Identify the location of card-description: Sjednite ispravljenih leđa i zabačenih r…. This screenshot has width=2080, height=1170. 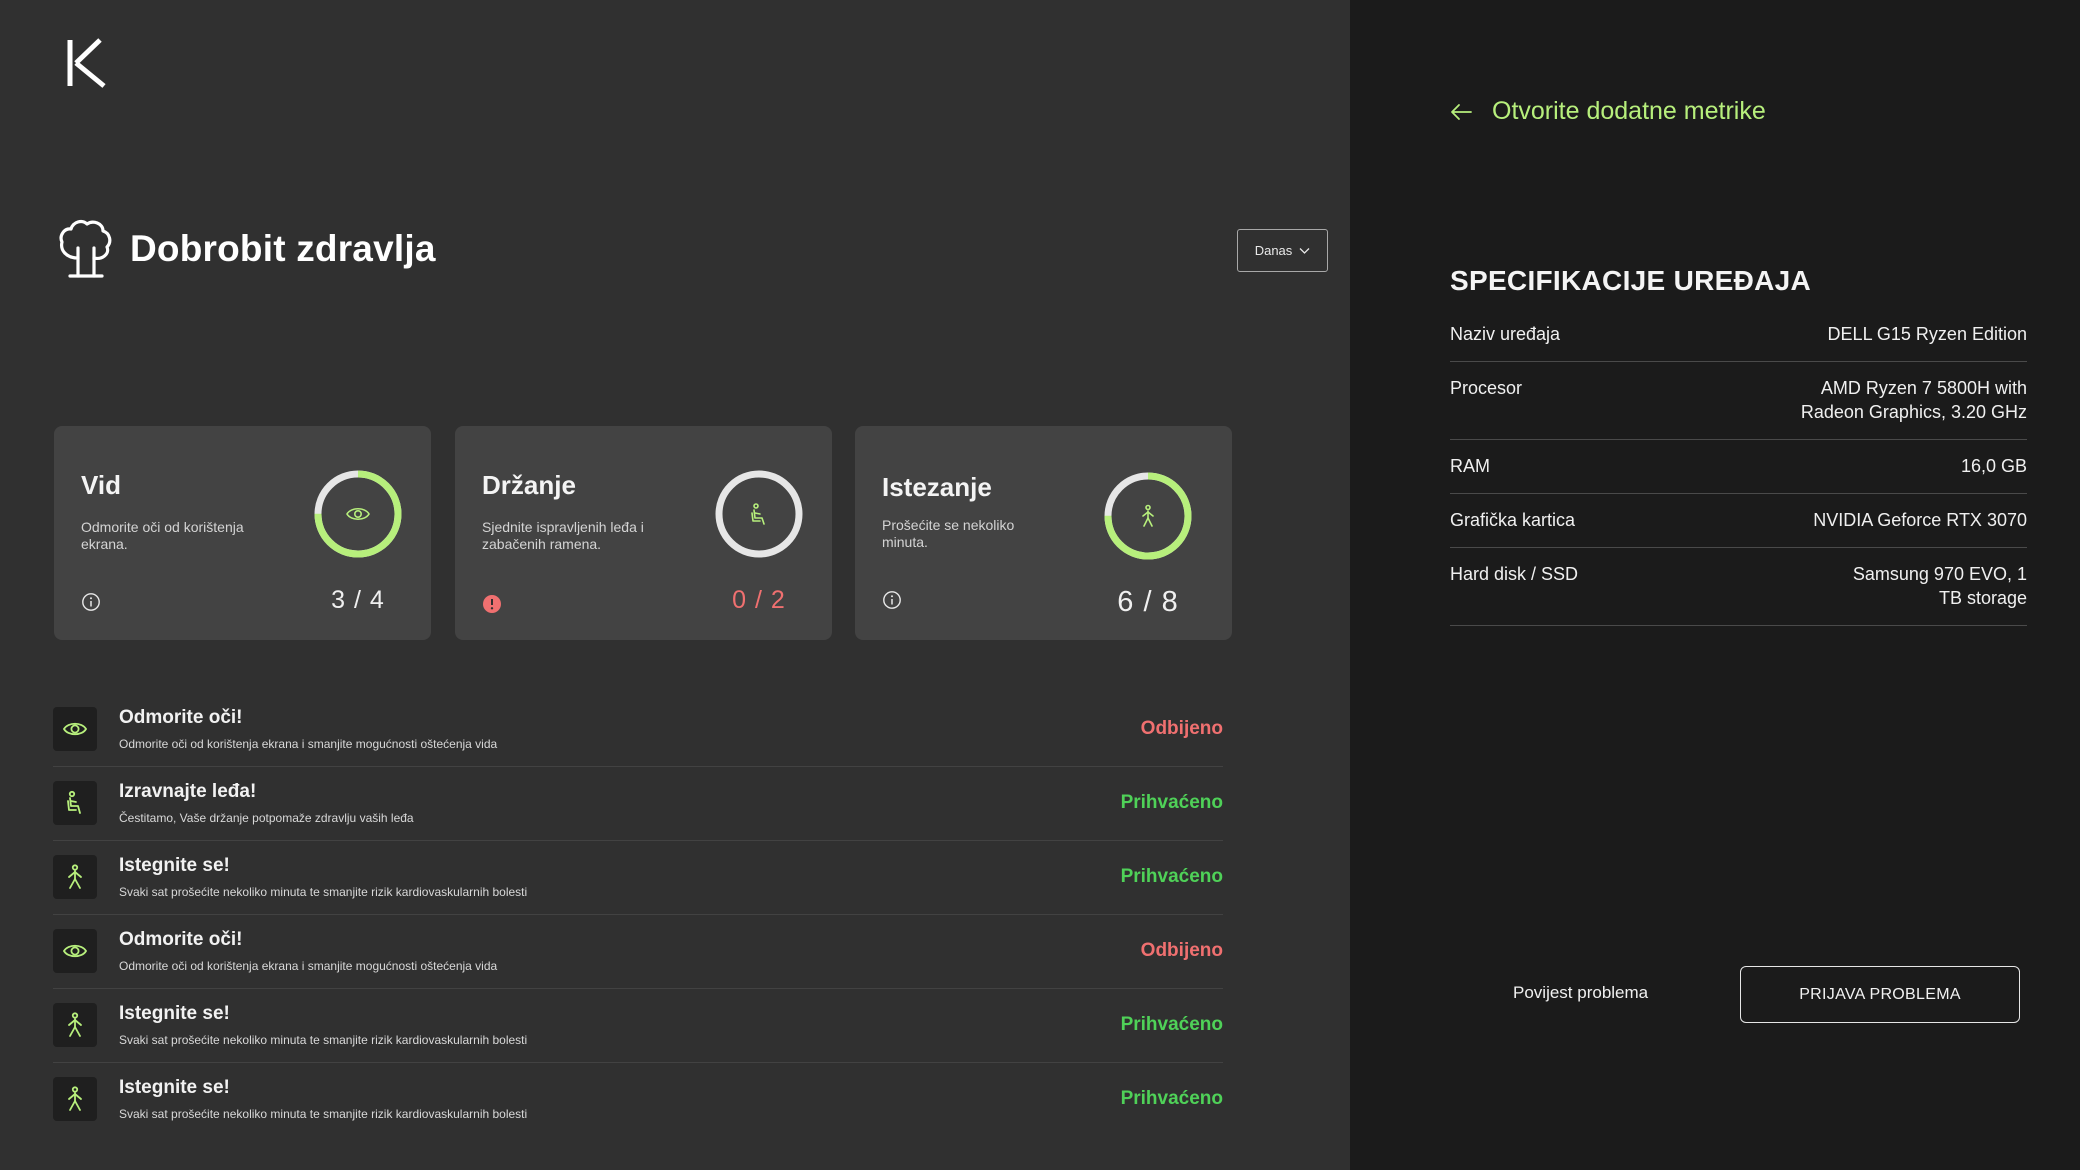
(563, 535).